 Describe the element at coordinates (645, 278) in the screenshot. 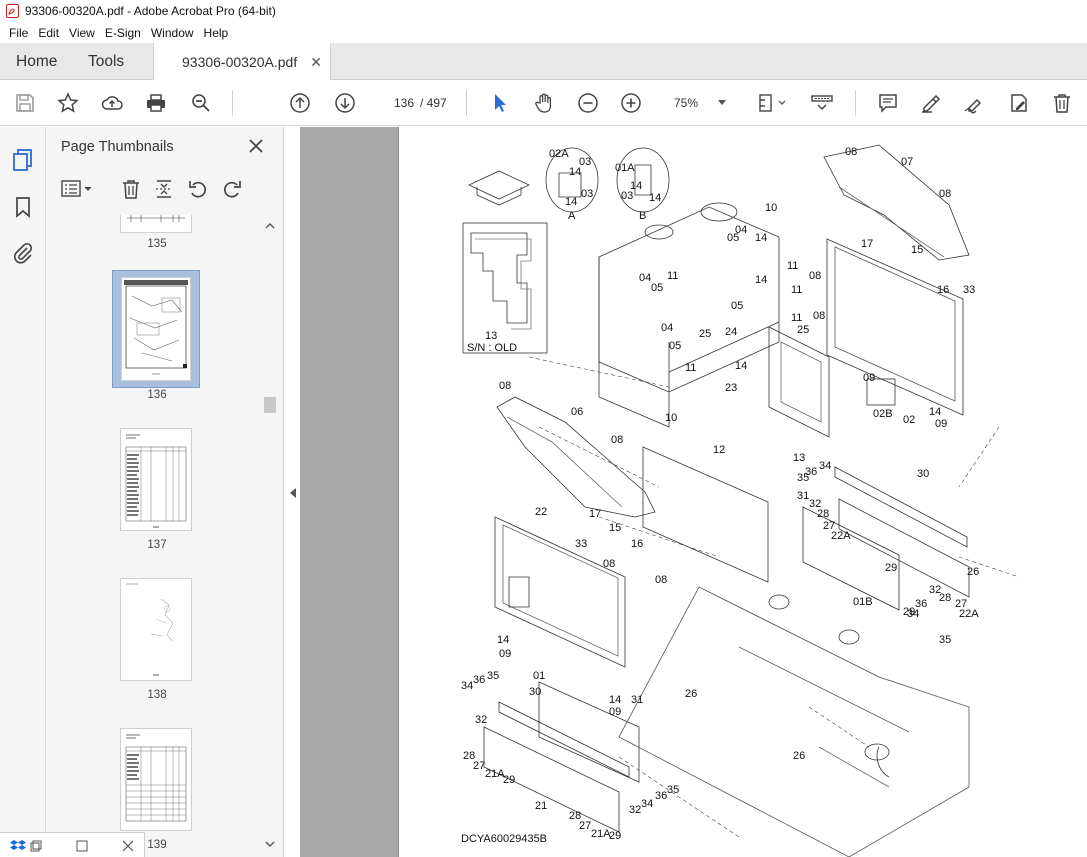

I see `part-callout: 04` at that location.